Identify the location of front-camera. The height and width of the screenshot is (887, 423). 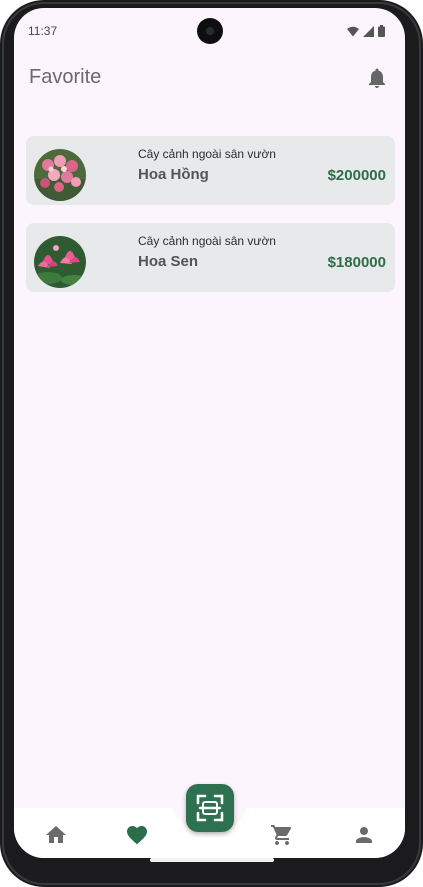
(210, 31).